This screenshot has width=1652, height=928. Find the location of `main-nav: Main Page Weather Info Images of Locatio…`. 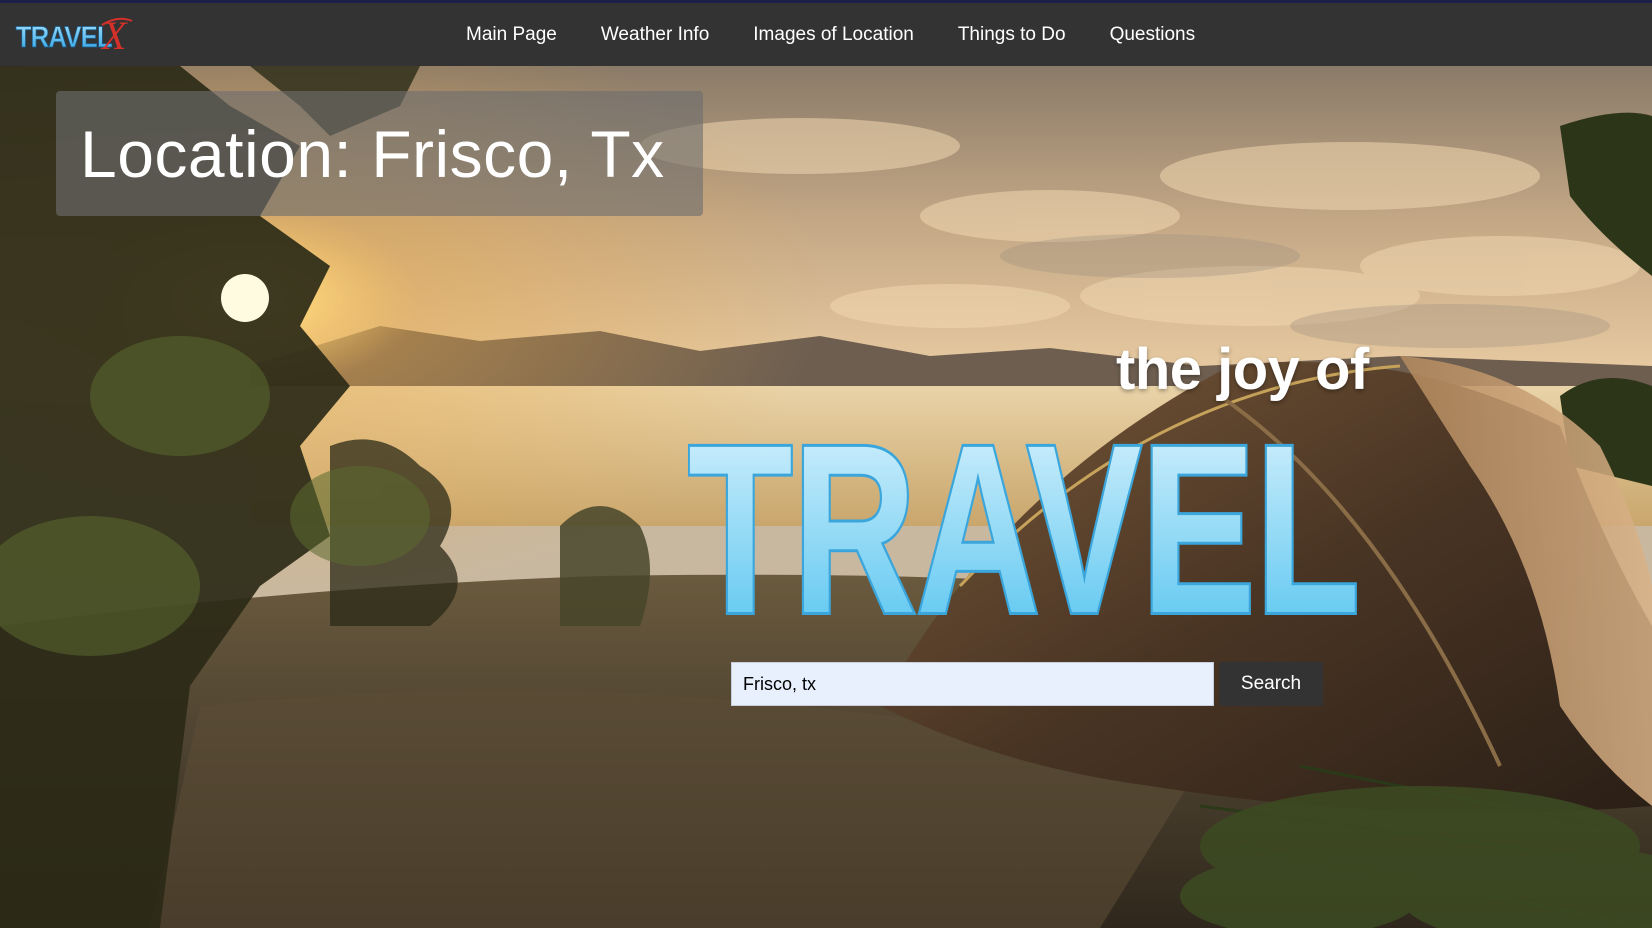

main-nav: Main Page Weather Info Images of Locatio… is located at coordinates (830, 34).